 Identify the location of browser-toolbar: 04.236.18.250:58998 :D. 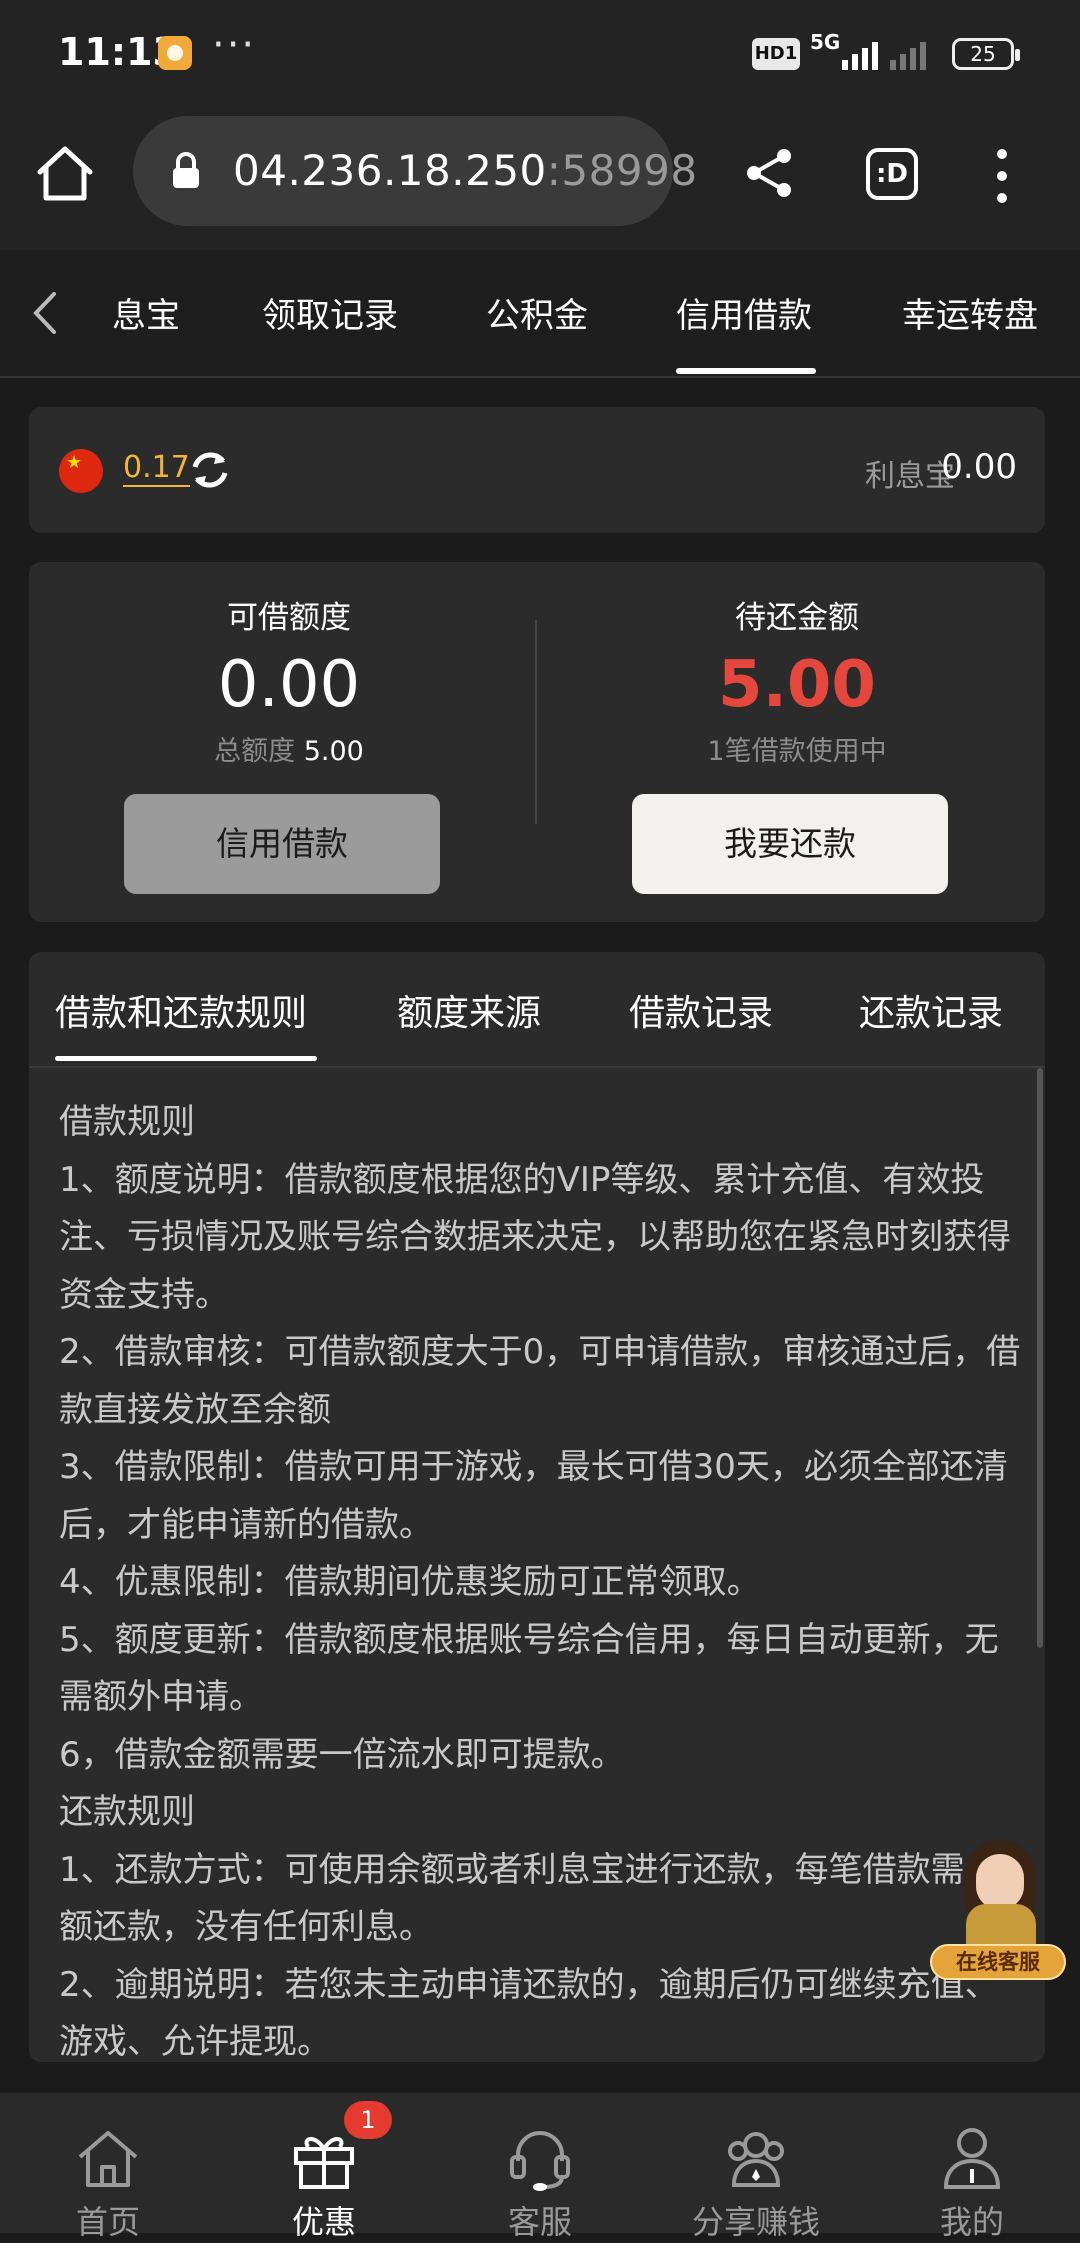
(540, 179).